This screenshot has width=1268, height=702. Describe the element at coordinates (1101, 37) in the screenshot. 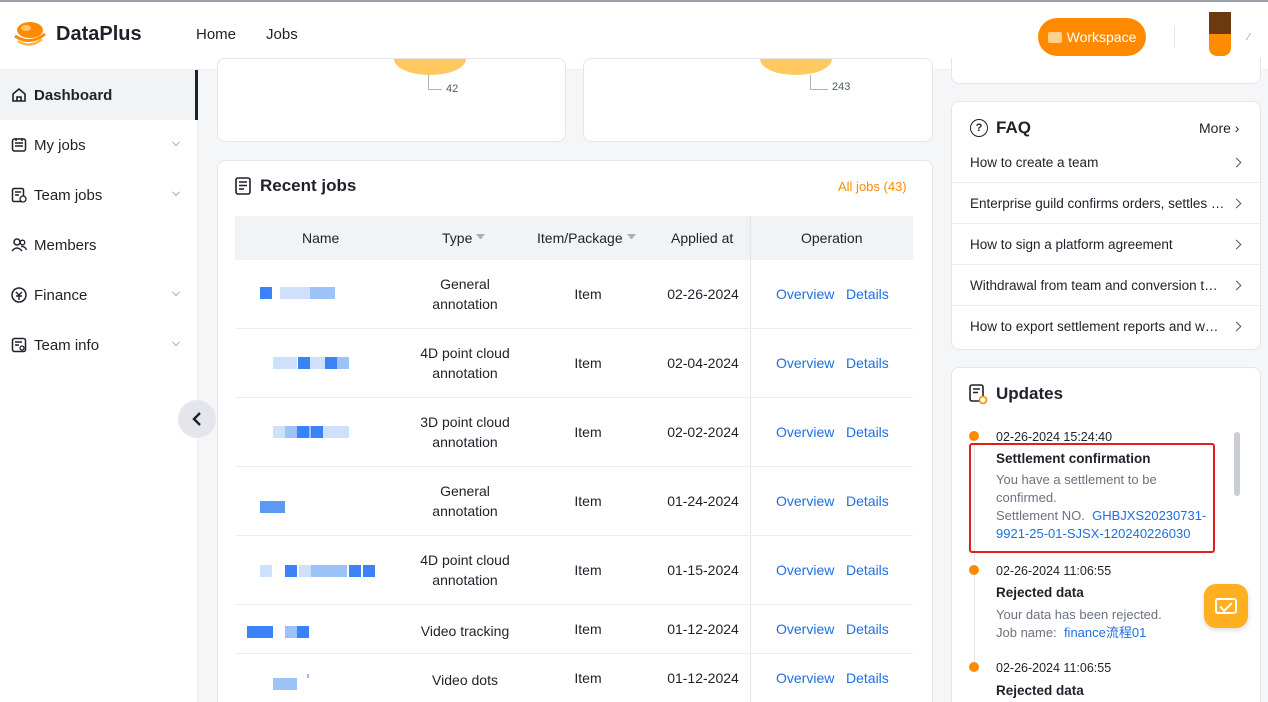

I see `workspace-label: Workspace` at that location.